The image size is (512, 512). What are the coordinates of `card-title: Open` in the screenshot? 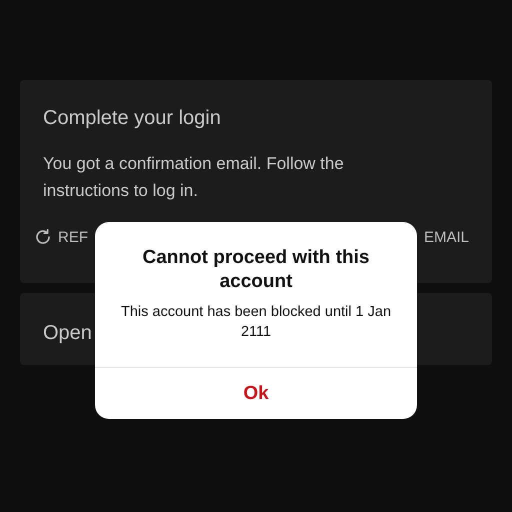 It's located at (67, 333).